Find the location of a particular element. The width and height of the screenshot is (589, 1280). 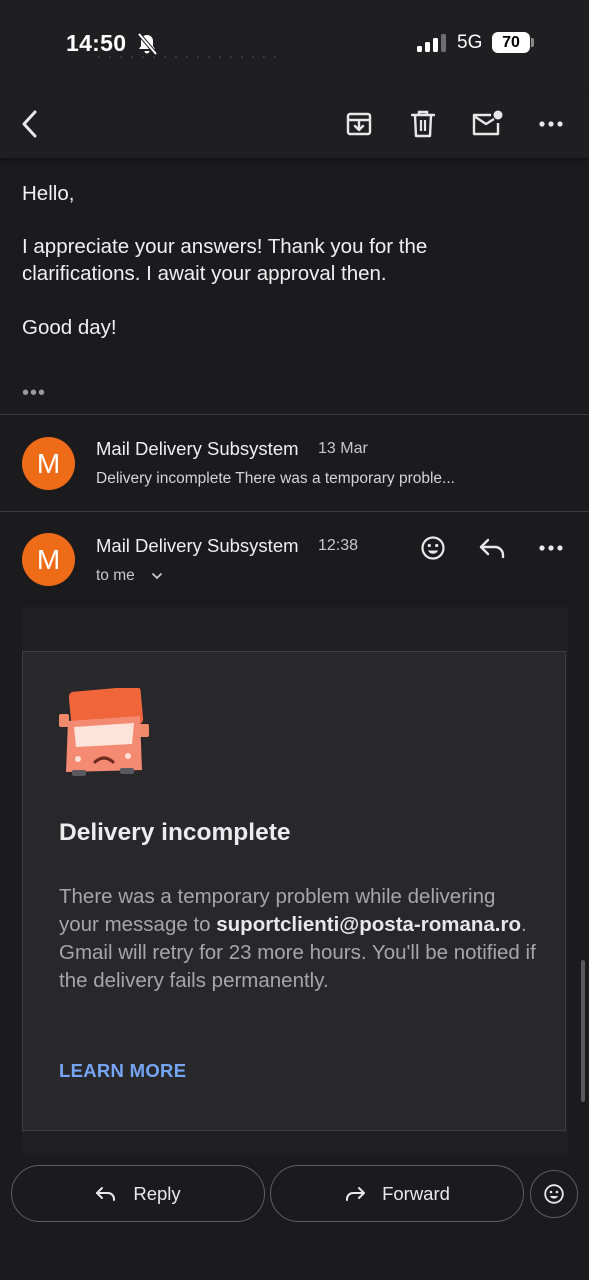

delete-button is located at coordinates (423, 124).